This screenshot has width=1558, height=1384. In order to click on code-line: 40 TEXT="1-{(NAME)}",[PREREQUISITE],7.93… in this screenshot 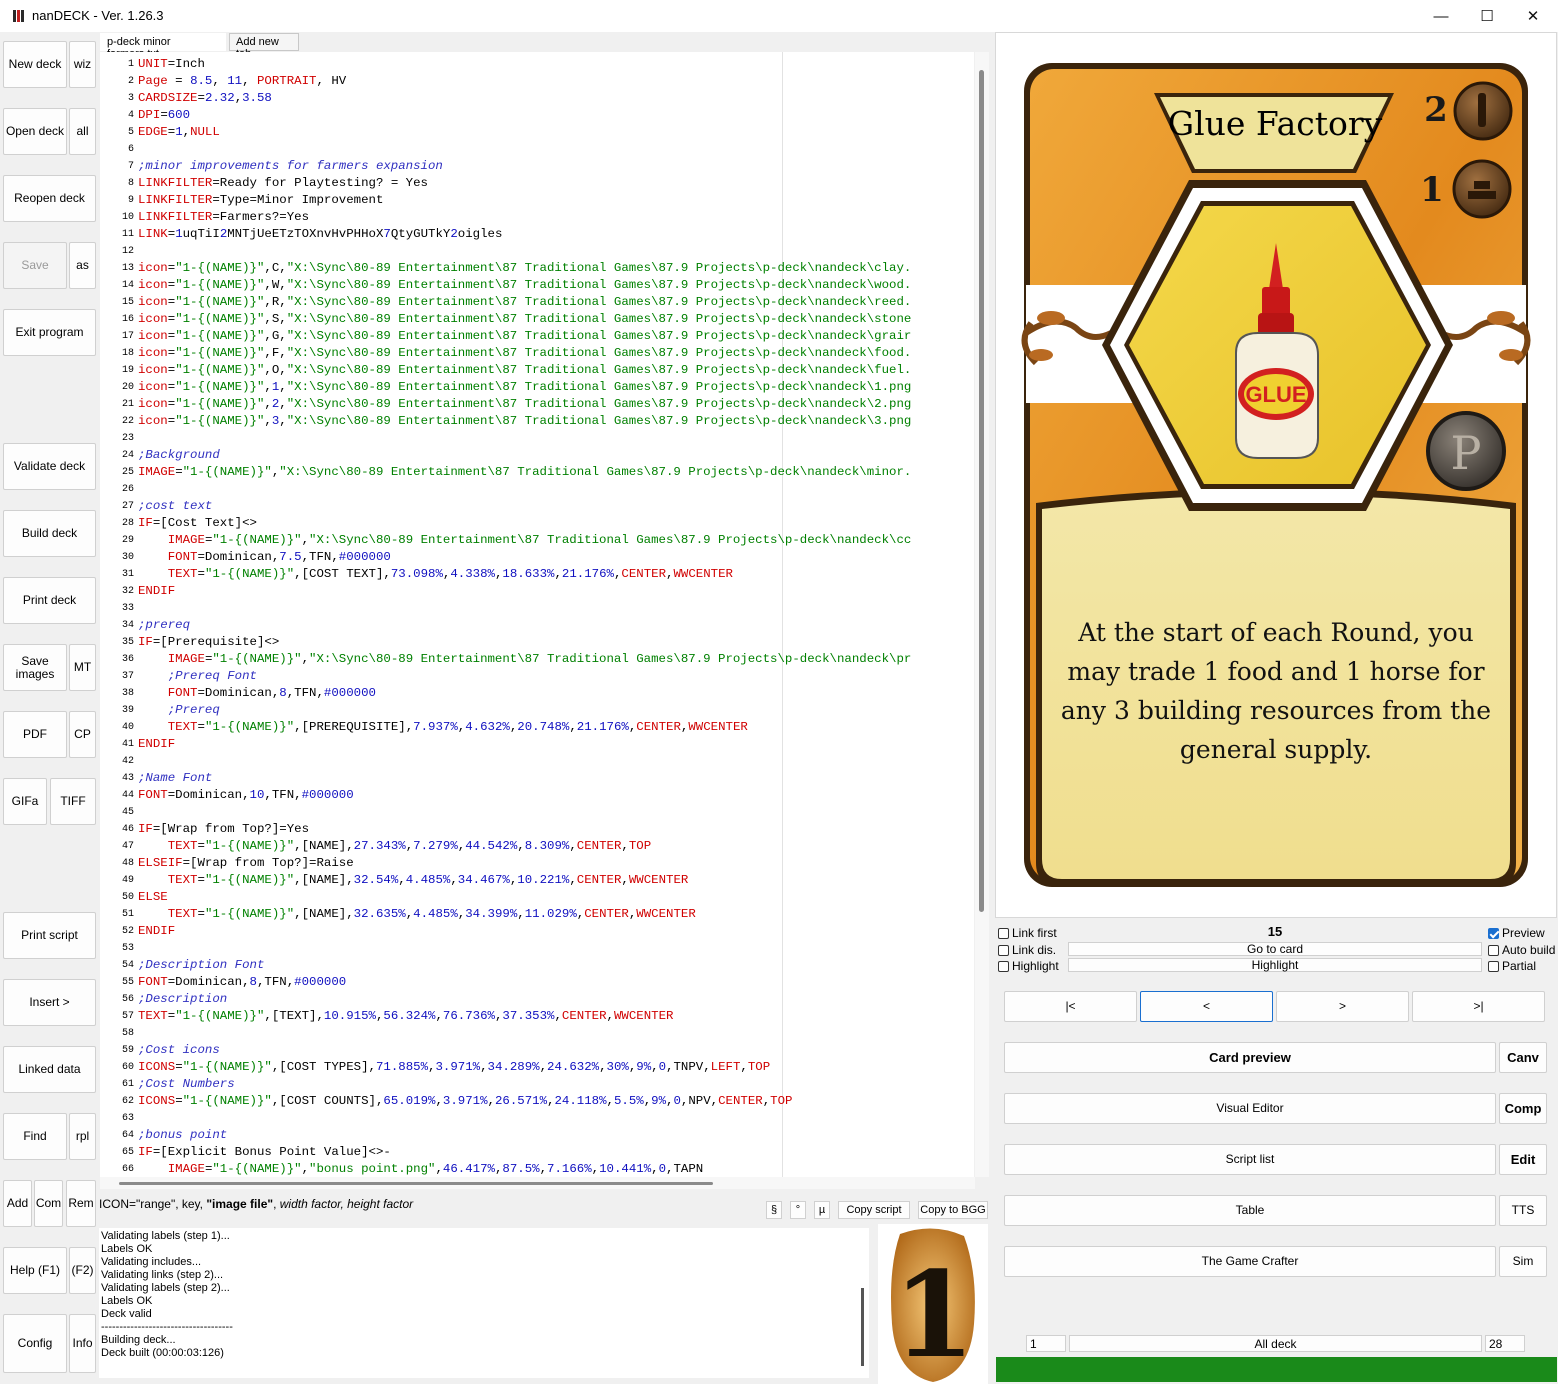, I will do `click(537, 727)`.